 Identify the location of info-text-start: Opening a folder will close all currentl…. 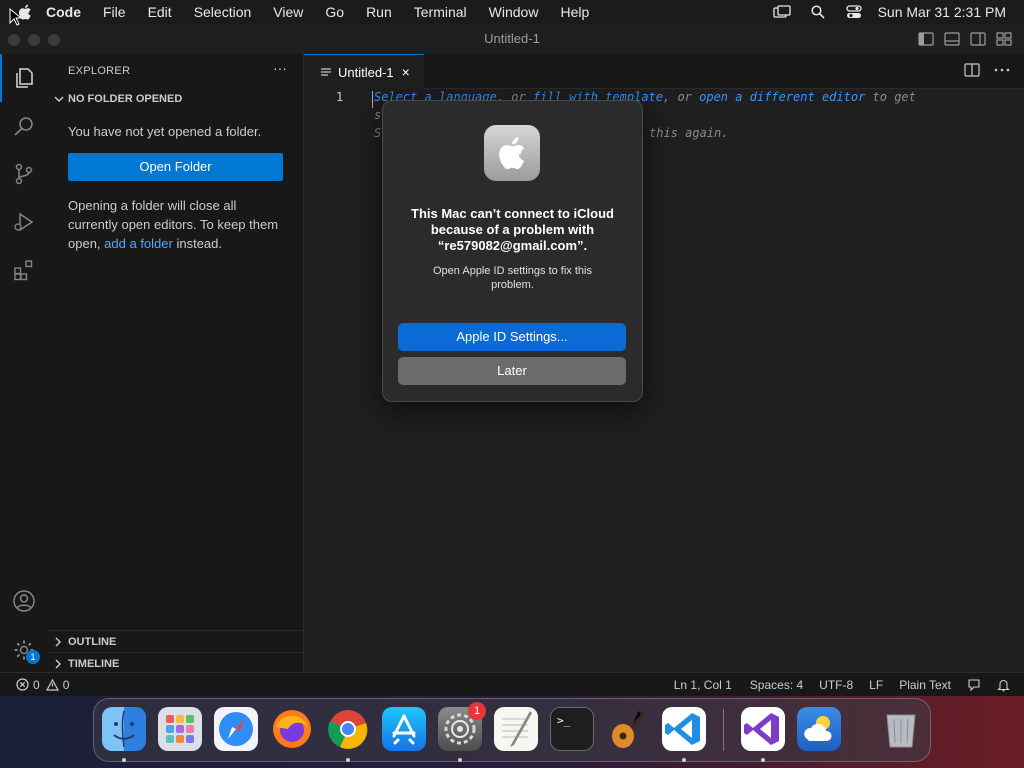
(173, 224).